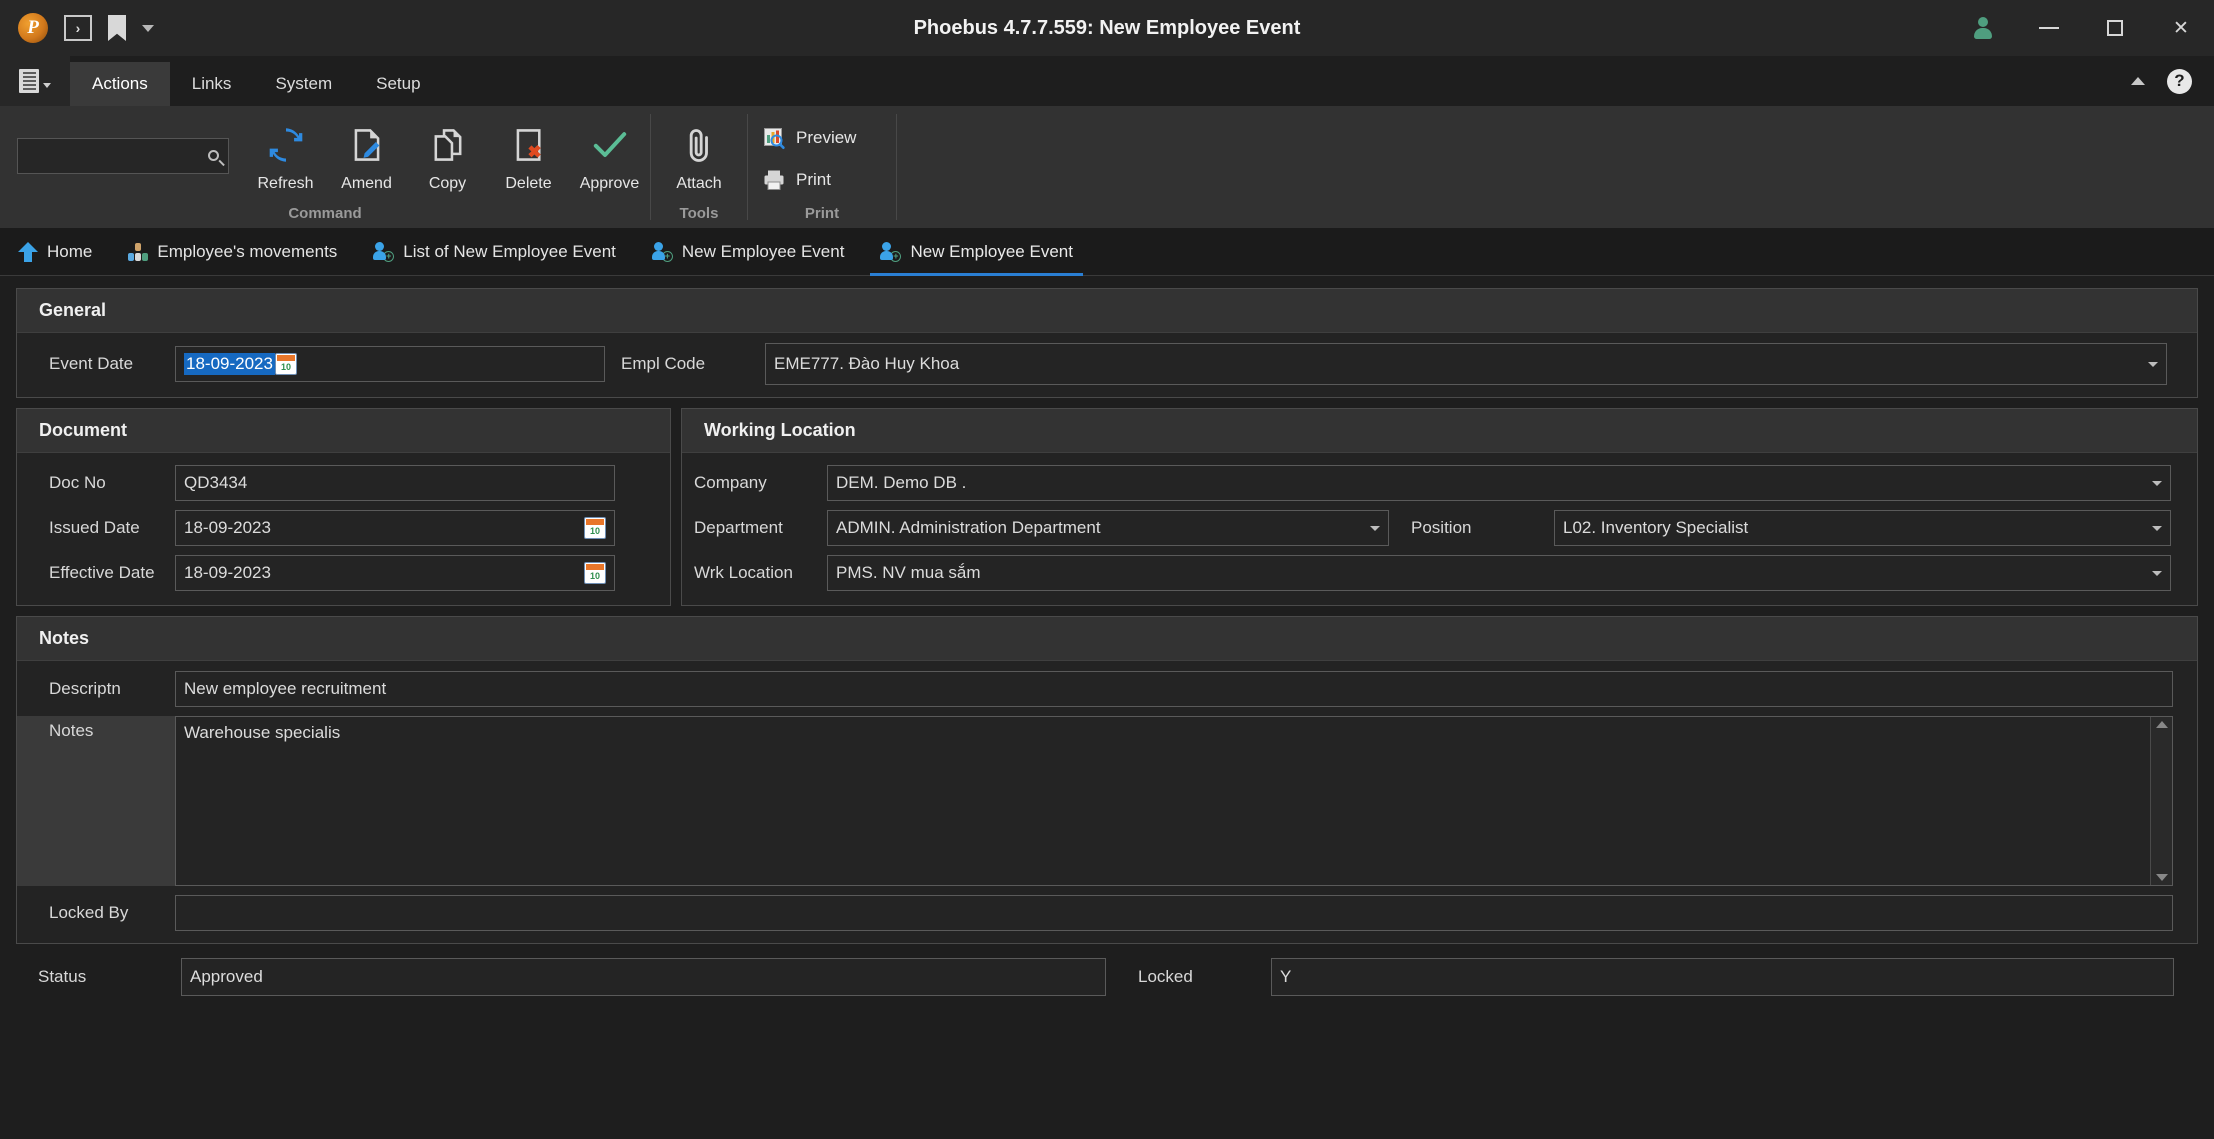 The width and height of the screenshot is (2214, 1139). Describe the element at coordinates (976, 252) in the screenshot. I see `tab-new-employee-event-2: + New Employee Event` at that location.